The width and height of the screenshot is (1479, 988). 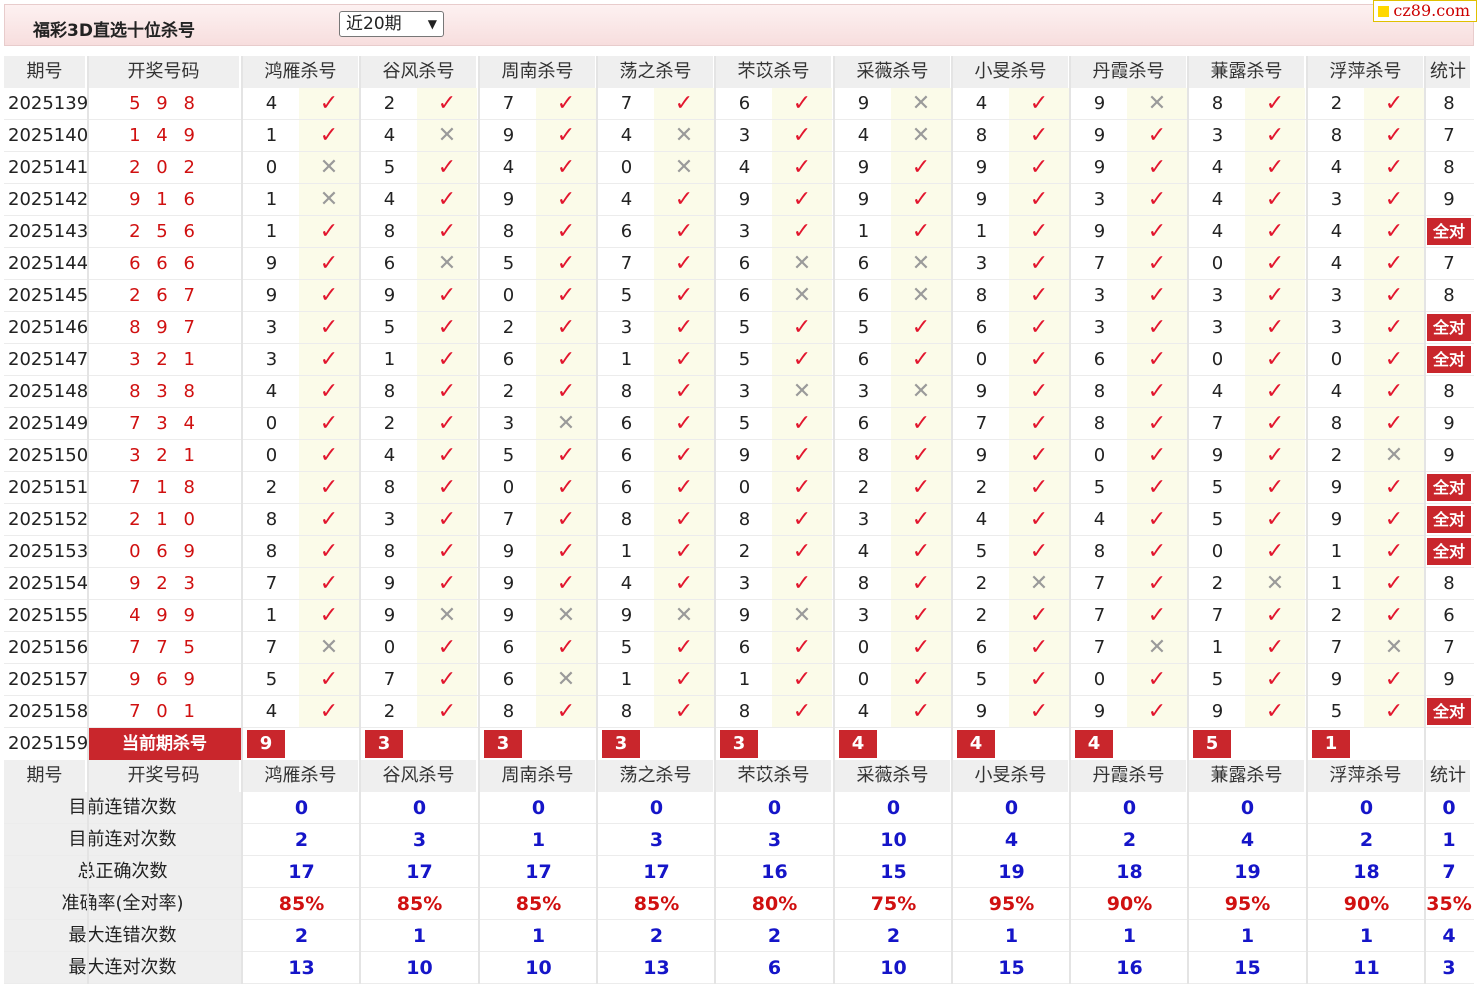 I want to click on draw-number: 9 1 6, so click(x=164, y=199).